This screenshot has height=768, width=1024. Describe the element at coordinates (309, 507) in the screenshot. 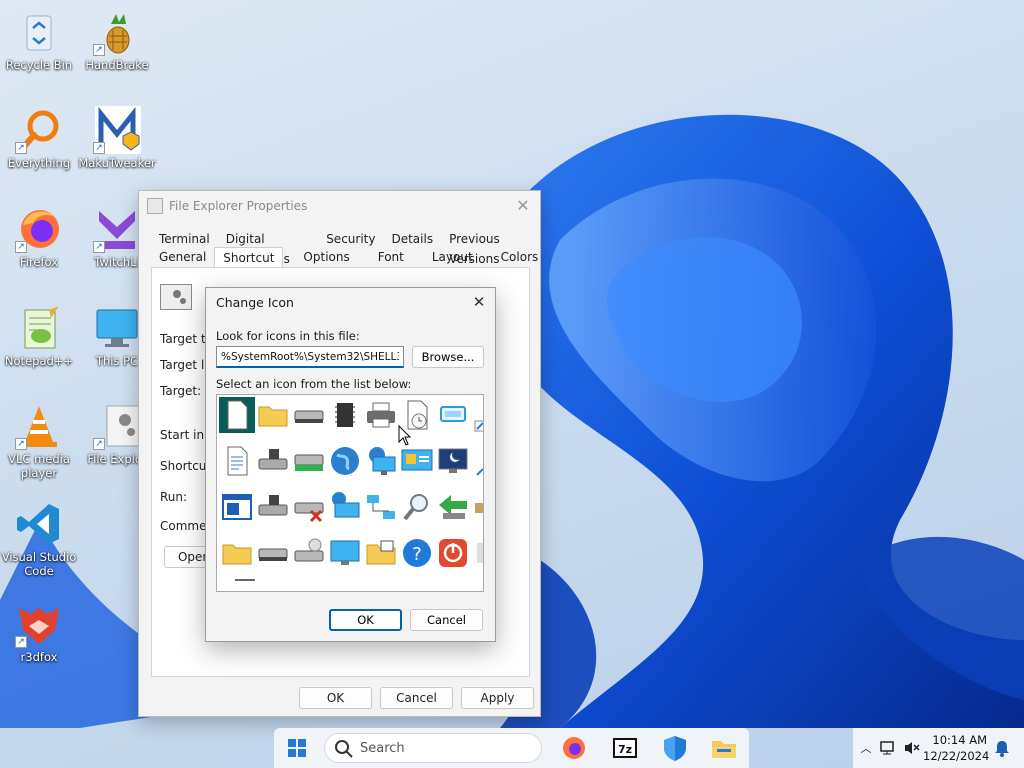

I see `disconnected-drive-icon` at that location.